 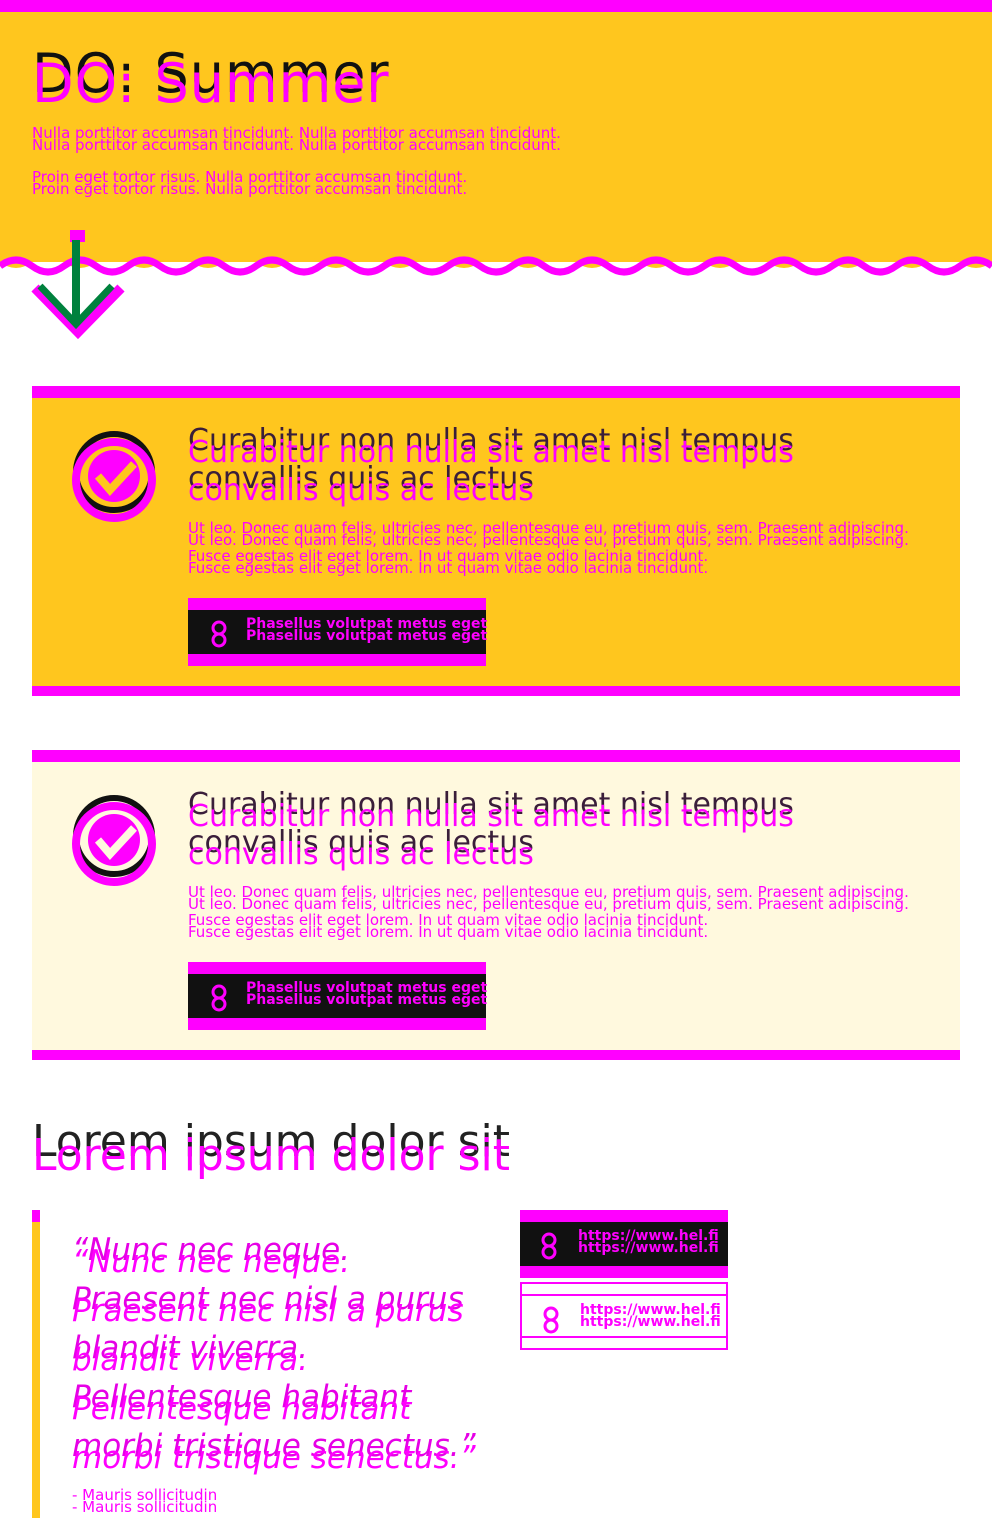 What do you see at coordinates (36, 1216) in the screenshot?
I see `quote-bar-cap` at bounding box center [36, 1216].